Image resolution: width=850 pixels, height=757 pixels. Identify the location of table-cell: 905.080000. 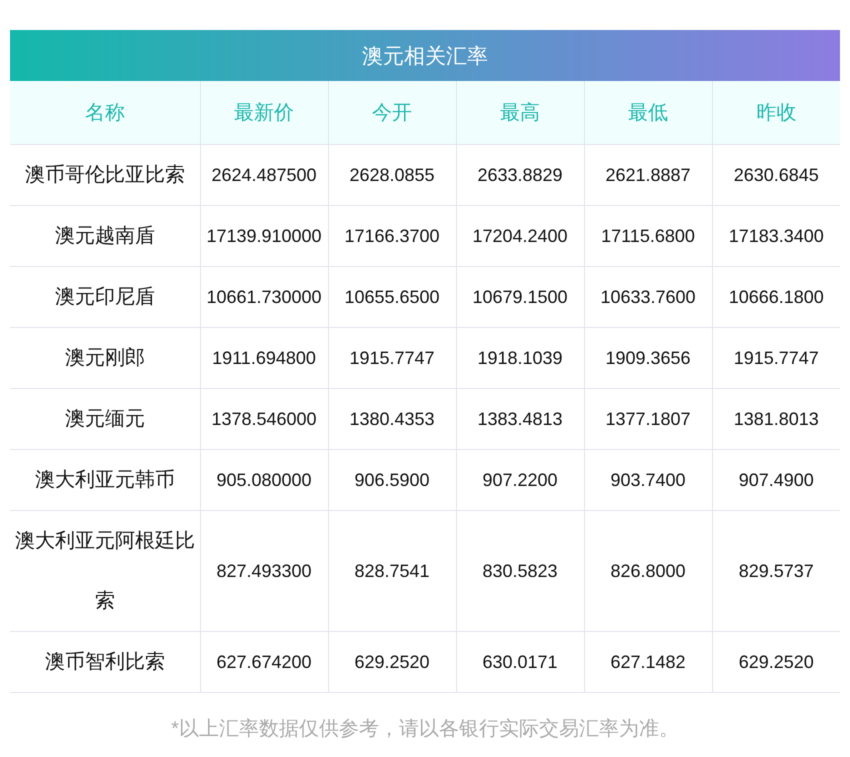
(264, 480).